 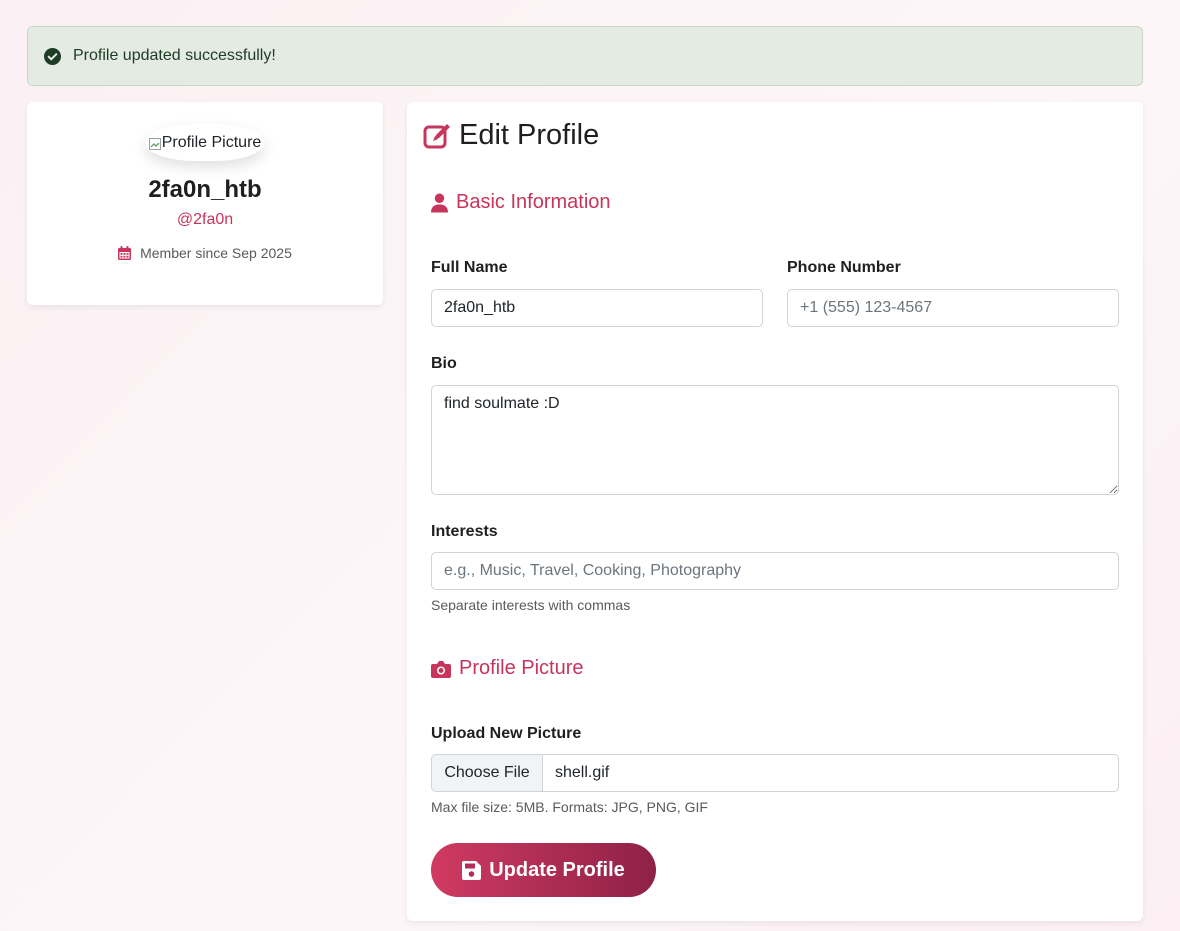 I want to click on file-input: Choose File shell.gif, so click(x=775, y=773).